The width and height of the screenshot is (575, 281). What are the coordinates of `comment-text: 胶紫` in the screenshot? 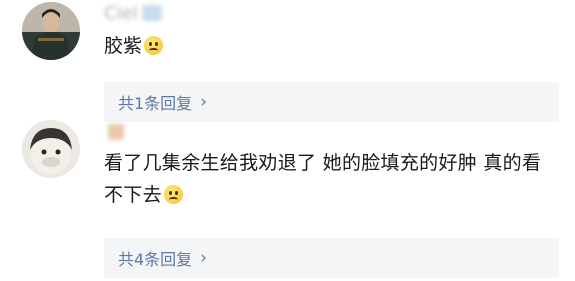 It's located at (331, 46).